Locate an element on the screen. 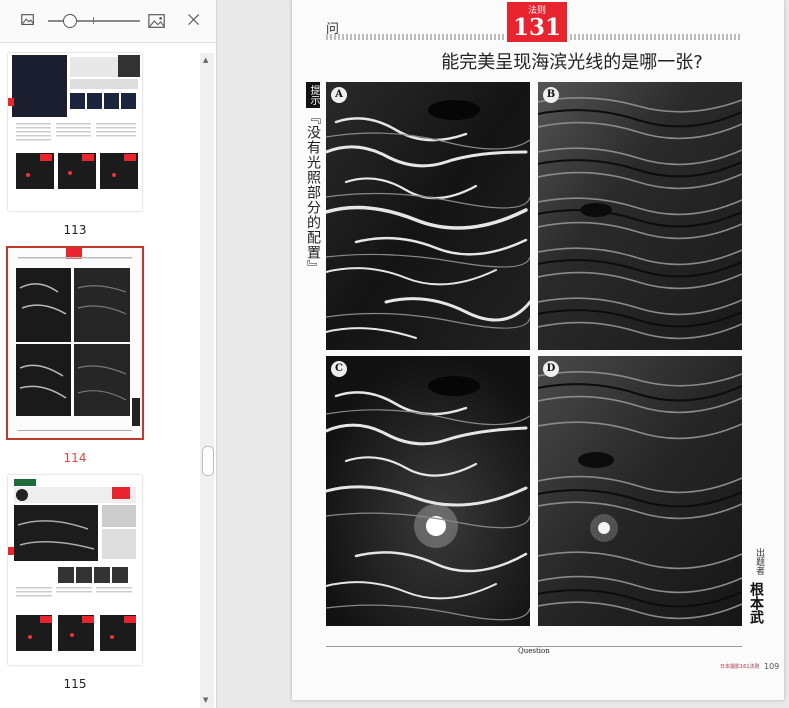  hint-text: 『没有光照部分的配置』 is located at coordinates (313, 192).